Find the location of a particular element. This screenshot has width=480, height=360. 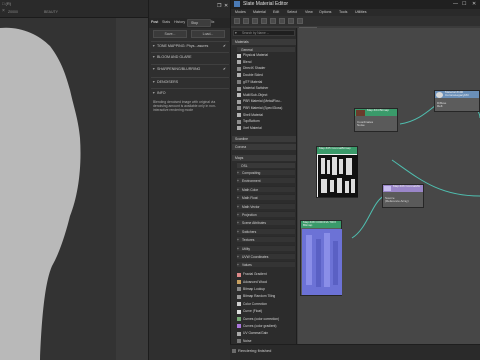

normal-map-preview is located at coordinates (322, 262).